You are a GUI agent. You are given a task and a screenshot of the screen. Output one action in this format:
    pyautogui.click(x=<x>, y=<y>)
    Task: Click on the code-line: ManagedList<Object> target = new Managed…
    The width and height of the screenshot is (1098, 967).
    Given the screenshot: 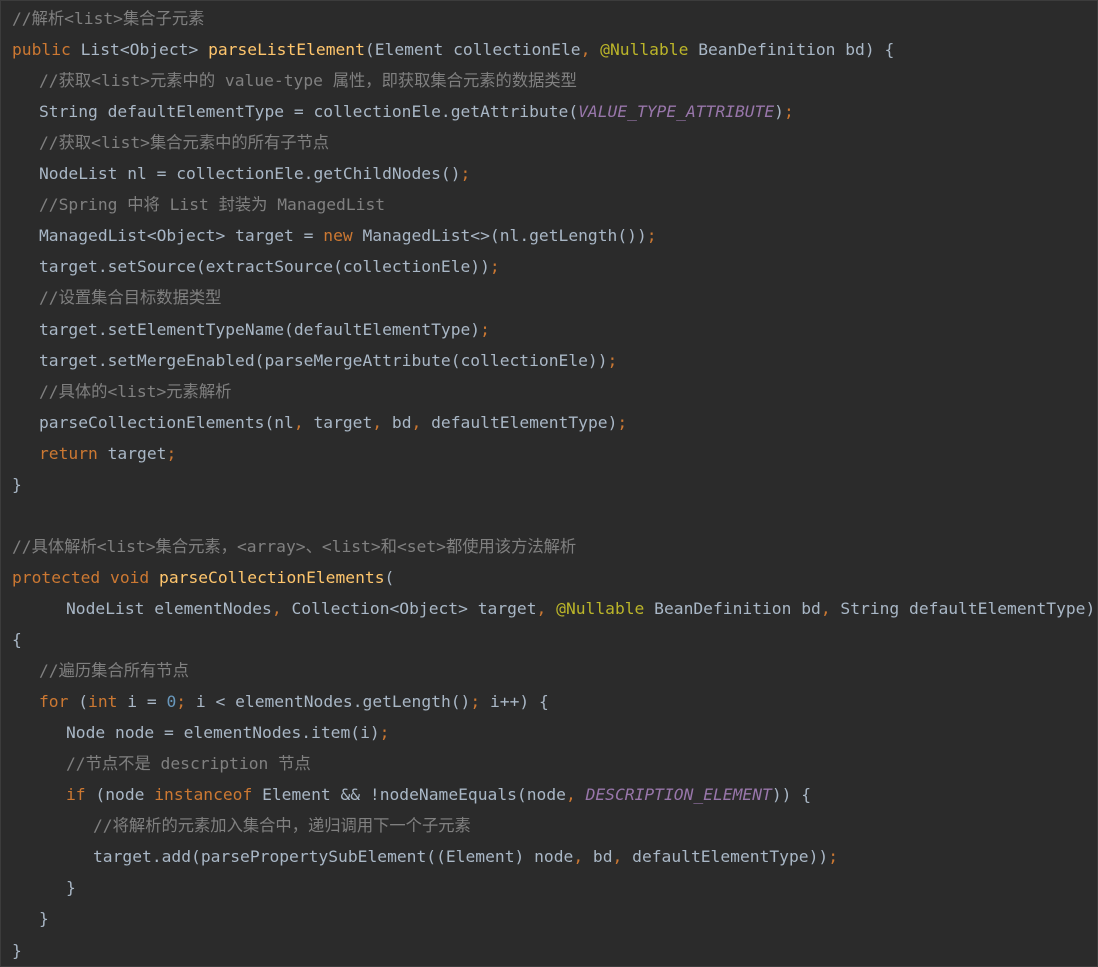 What is the action you would take?
    pyautogui.click(x=348, y=235)
    